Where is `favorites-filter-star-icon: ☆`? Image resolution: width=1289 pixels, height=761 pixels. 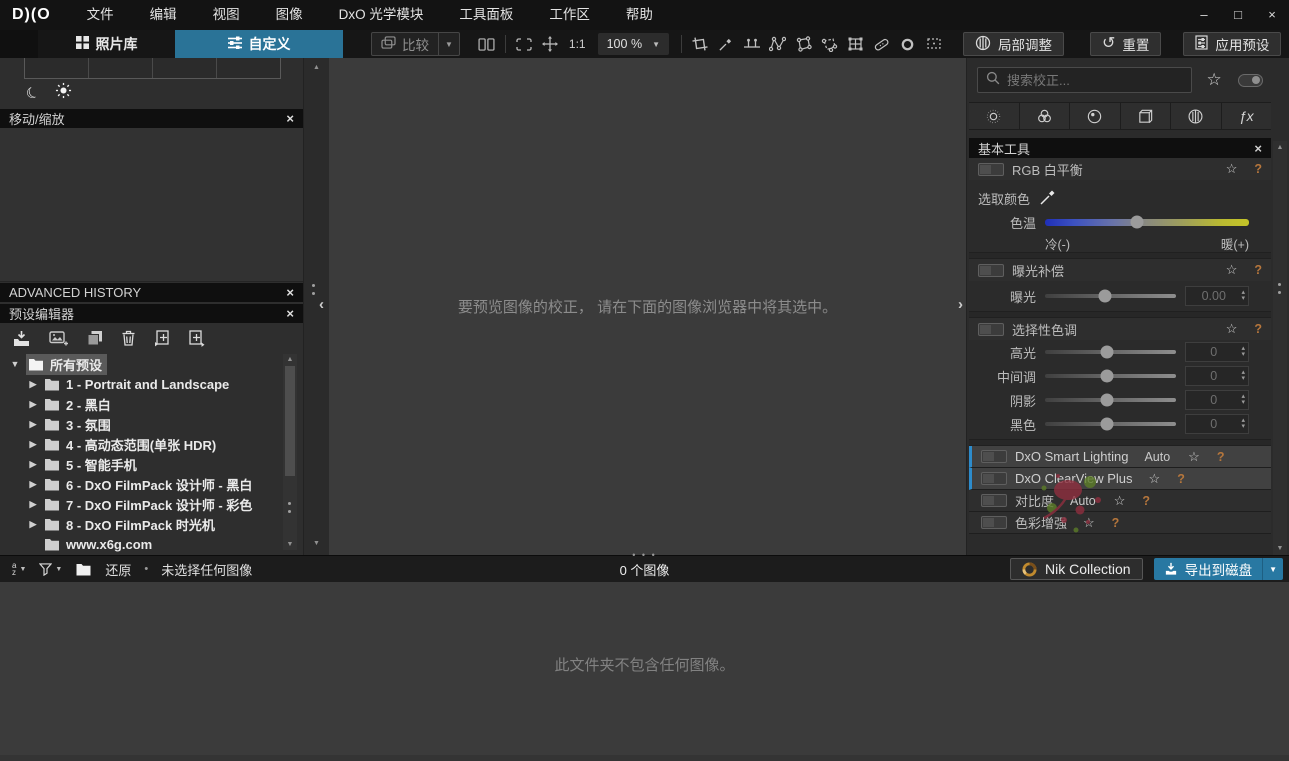
favorites-filter-star-icon: ☆ is located at coordinates (1213, 80).